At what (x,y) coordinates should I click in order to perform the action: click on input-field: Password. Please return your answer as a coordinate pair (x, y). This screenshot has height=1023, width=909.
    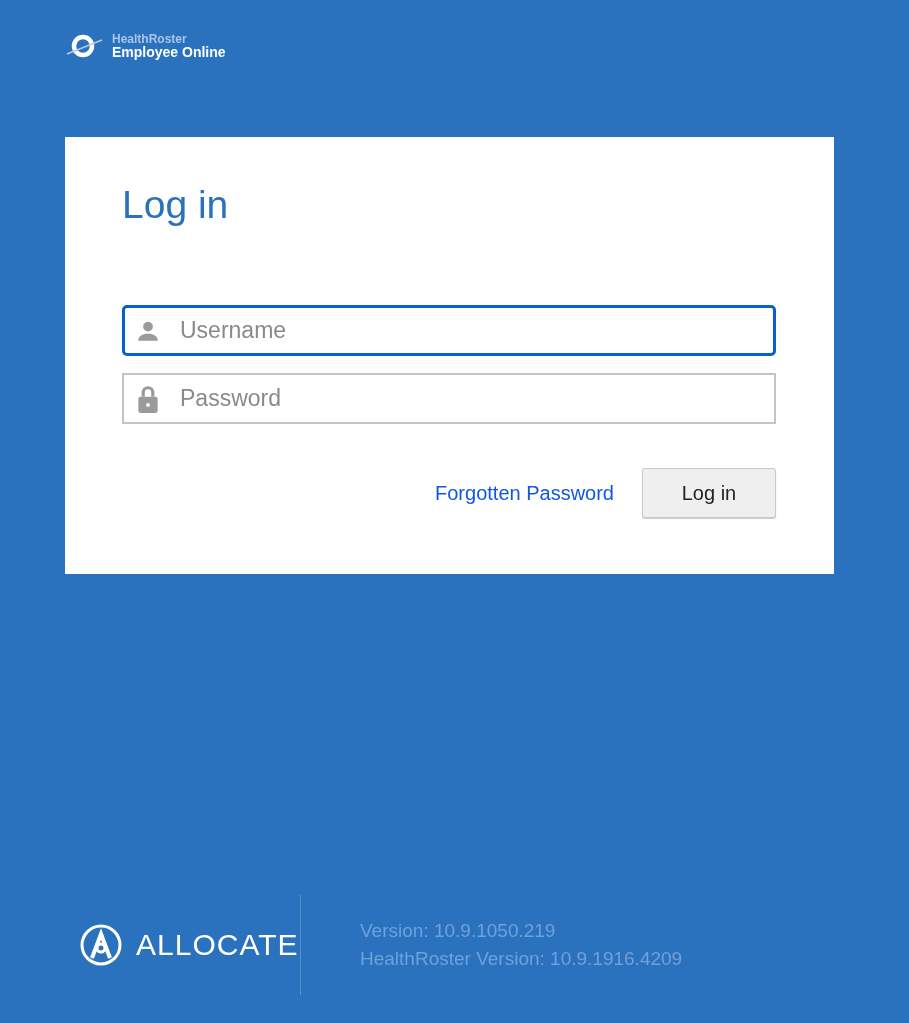
    Looking at the image, I should click on (449, 398).